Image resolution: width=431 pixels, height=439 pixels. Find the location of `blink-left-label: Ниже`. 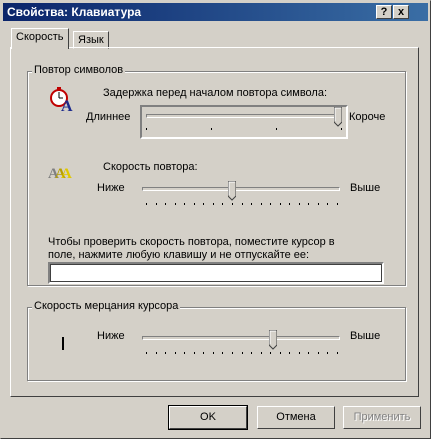

blink-left-label: Ниже is located at coordinates (111, 336).